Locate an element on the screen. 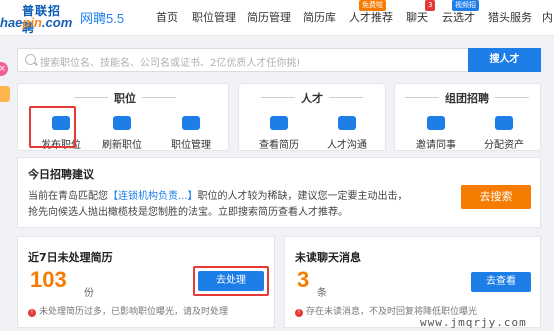  nav-home: 首页 is located at coordinates (167, 17).